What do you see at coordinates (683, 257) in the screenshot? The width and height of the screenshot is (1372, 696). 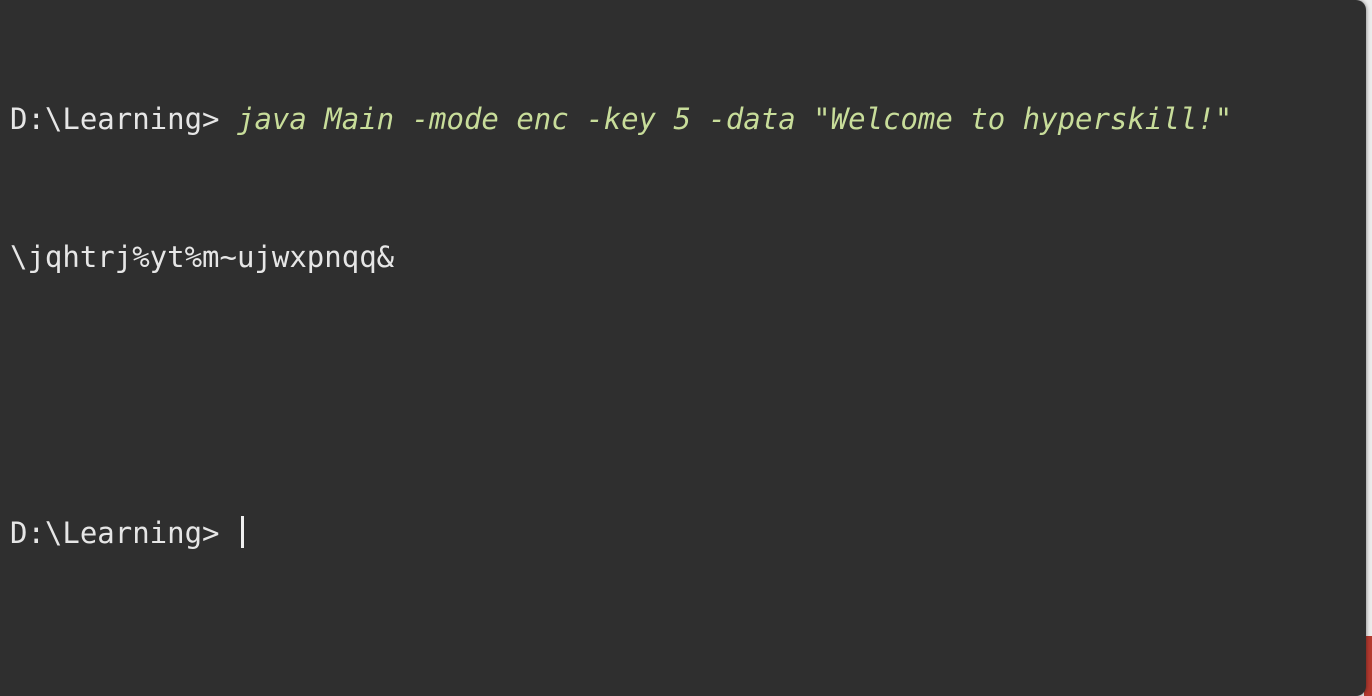 I see `terminal-output-line: \jqhtrj%yt%m~ujwxpnqq&` at bounding box center [683, 257].